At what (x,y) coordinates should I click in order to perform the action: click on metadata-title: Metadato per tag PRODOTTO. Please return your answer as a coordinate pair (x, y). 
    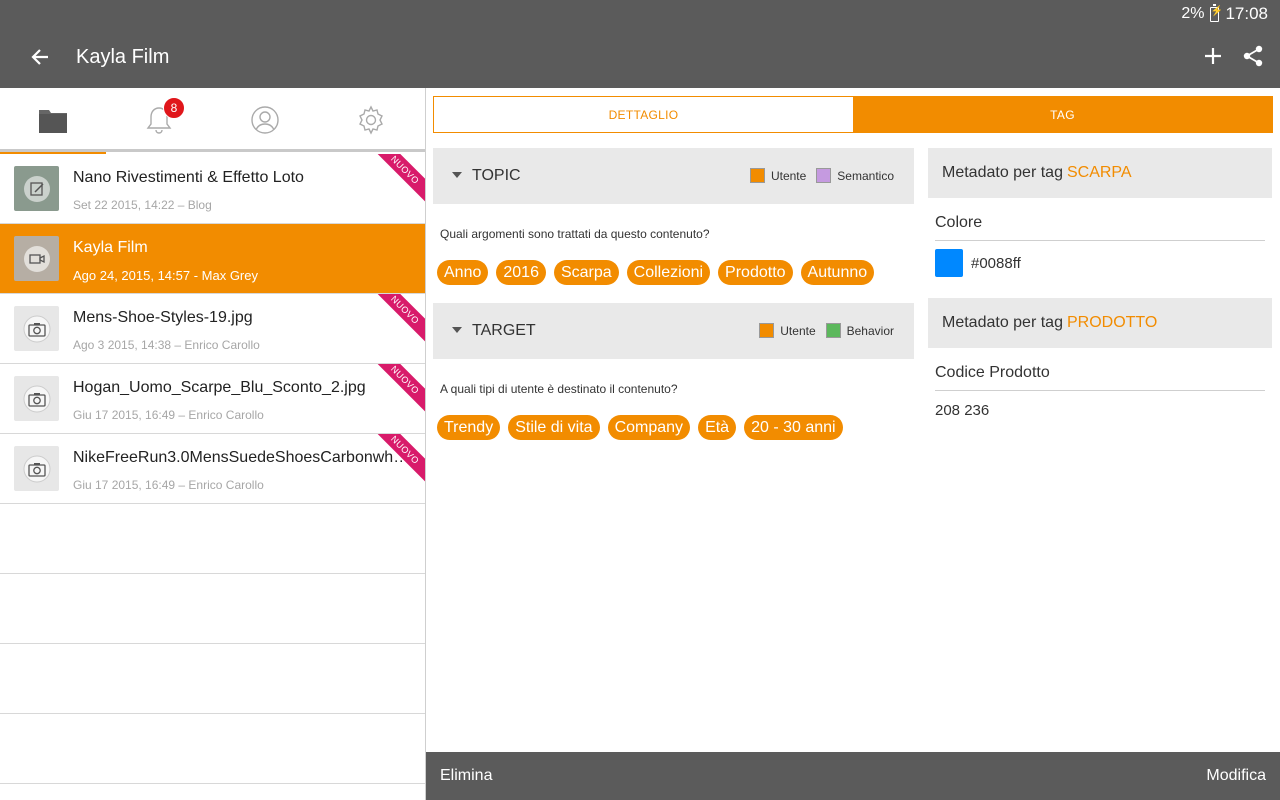
    Looking at the image, I should click on (1049, 323).